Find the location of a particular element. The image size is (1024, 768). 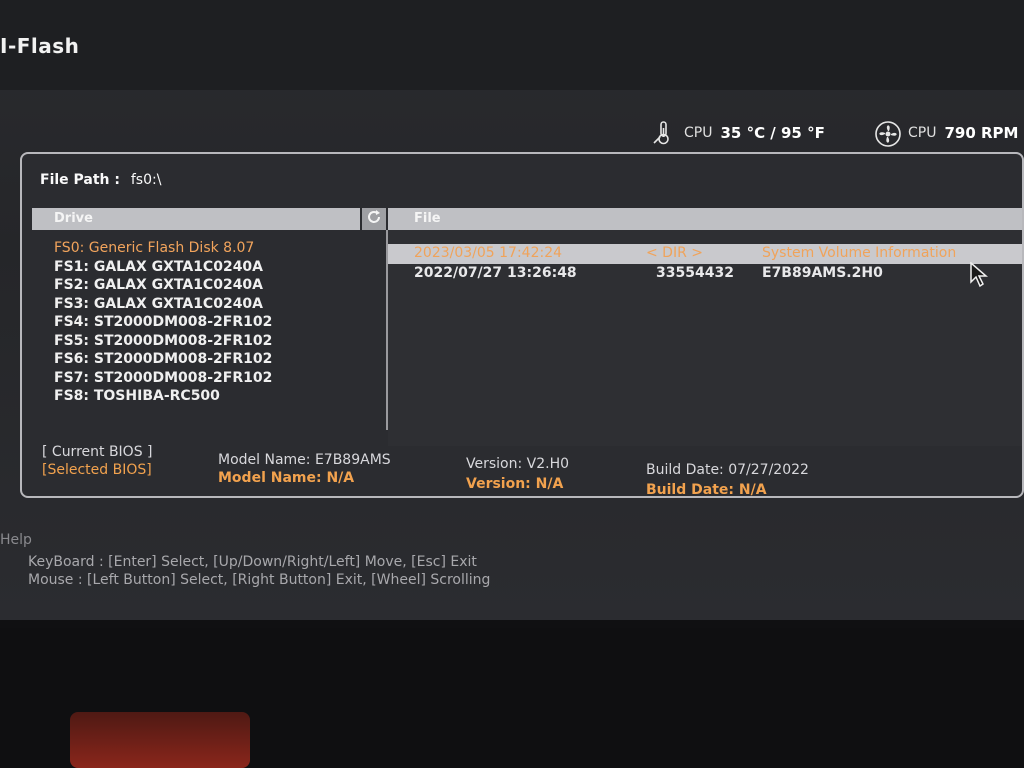

file-date: 2023/03/05 17:42:24 is located at coordinates (488, 253).